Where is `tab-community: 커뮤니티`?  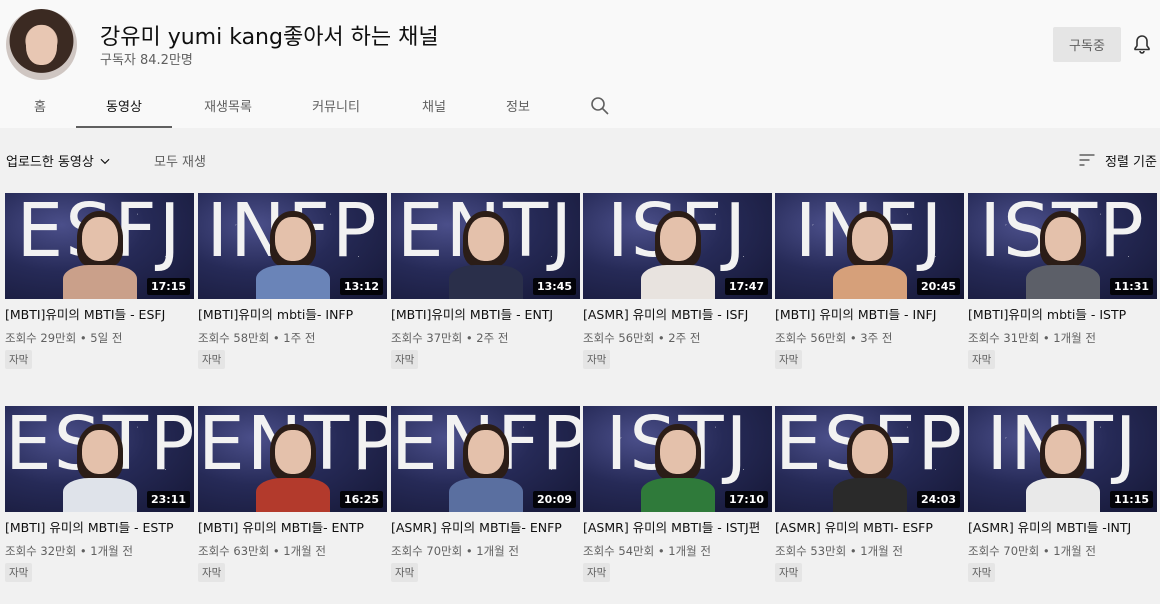 tab-community: 커뮤니티 is located at coordinates (336, 107).